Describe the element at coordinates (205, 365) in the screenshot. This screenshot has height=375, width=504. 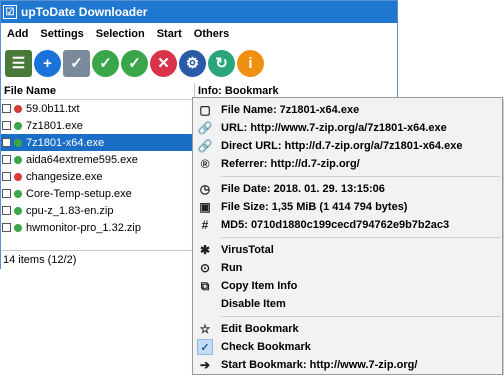
I see `arrow-right-icon: ➔` at that location.